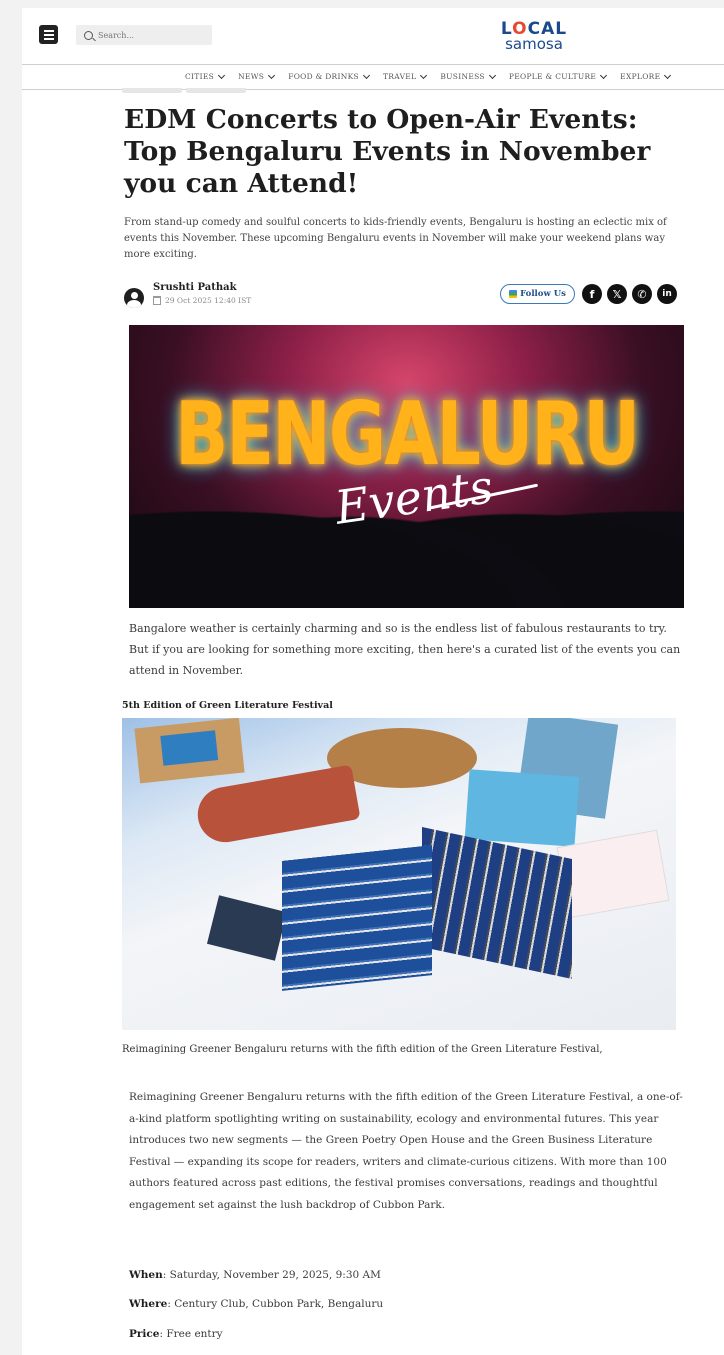 The height and width of the screenshot is (1355, 724). Describe the element at coordinates (543, 294) in the screenshot. I see `follow-label: Follow Us` at that location.